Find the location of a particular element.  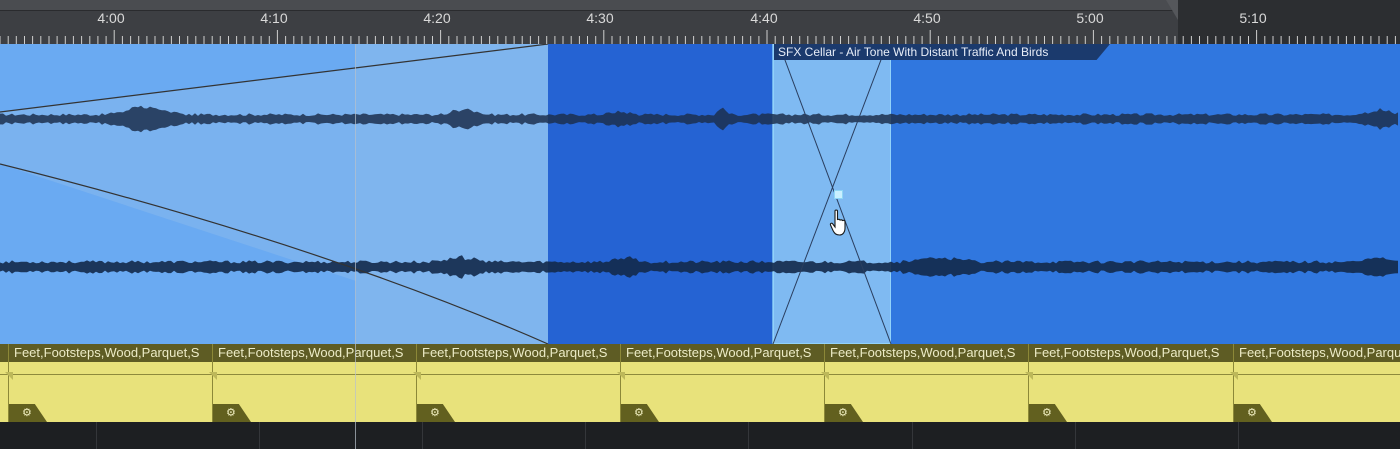

crossfade-region-left is located at coordinates (452, 194).